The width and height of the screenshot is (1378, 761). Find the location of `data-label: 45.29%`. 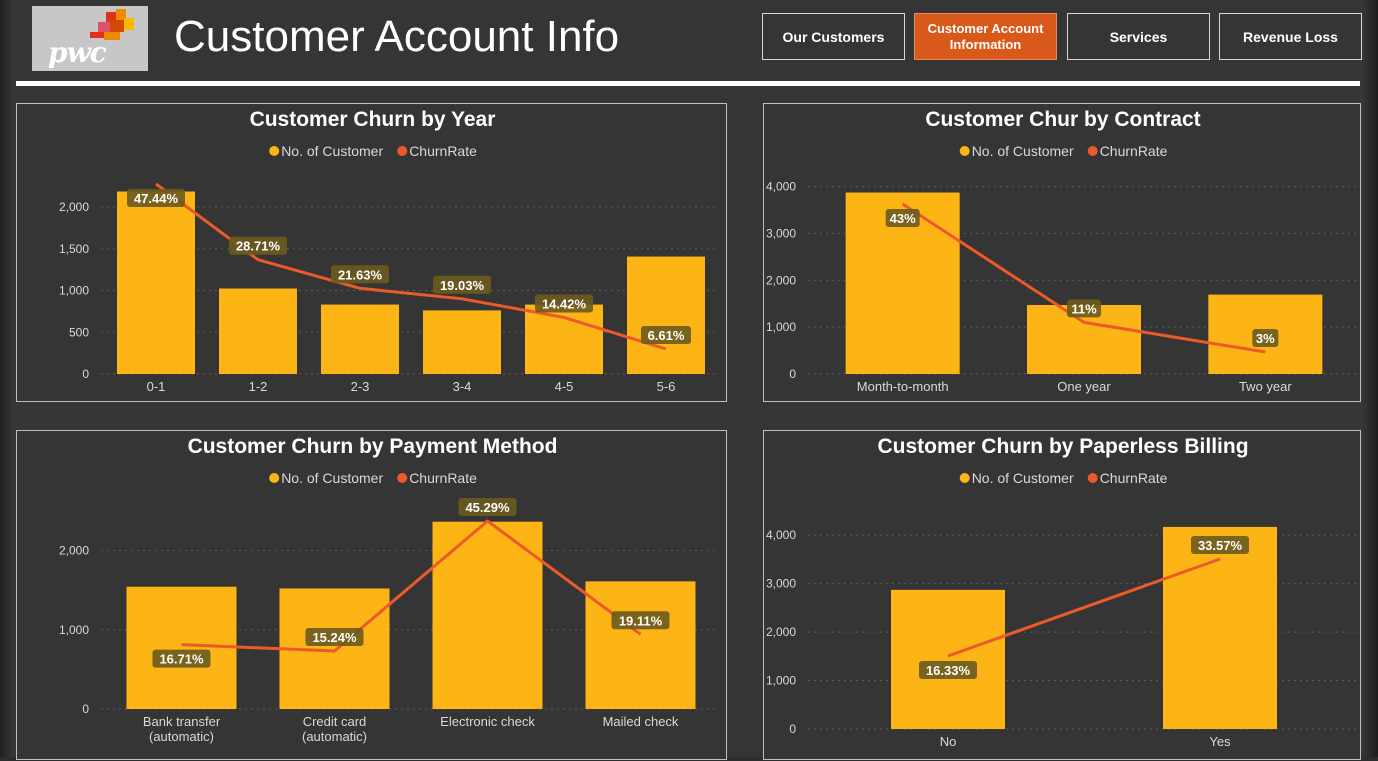

data-label: 45.29% is located at coordinates (487, 507).